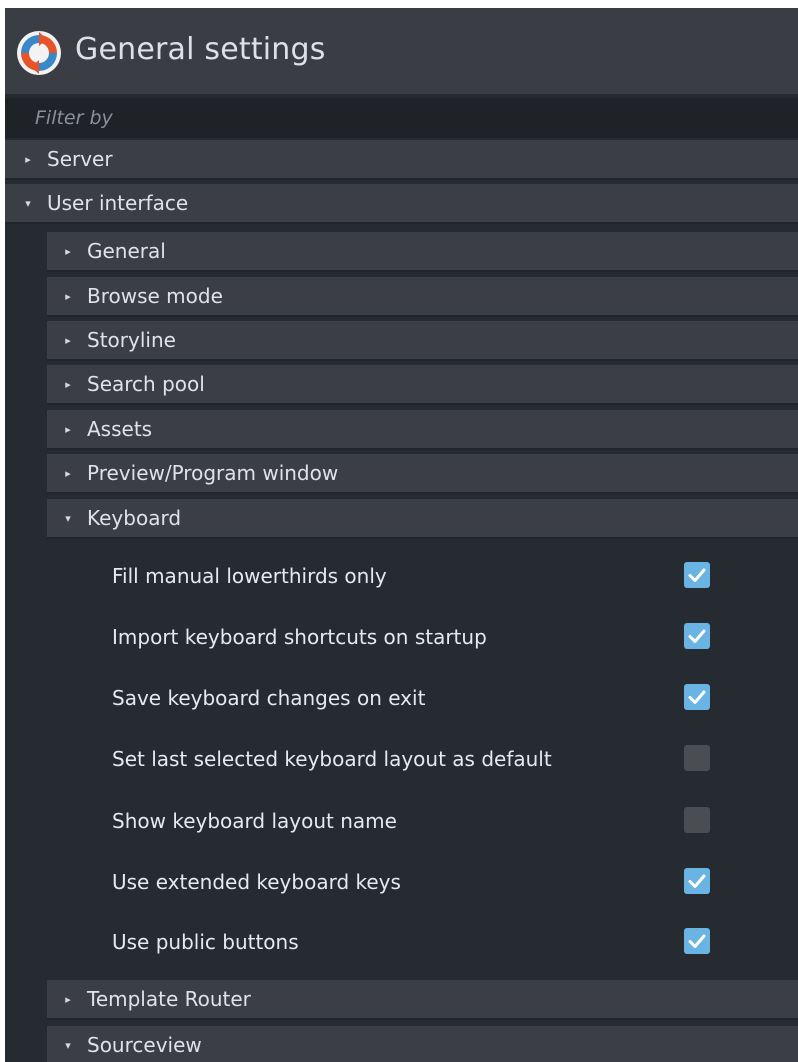  I want to click on option-show-layout-name: Show keyboard layout name, so click(432, 821).